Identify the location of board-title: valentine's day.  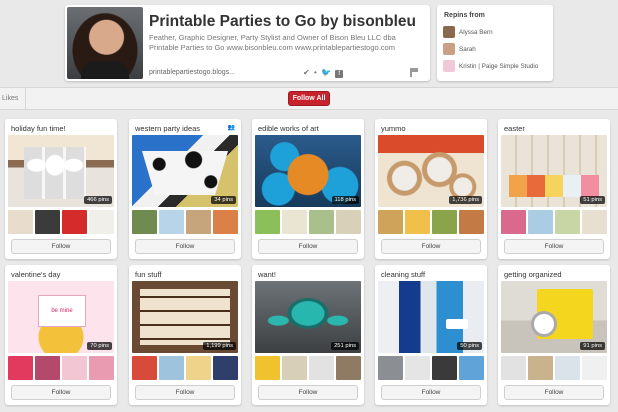
(35, 274).